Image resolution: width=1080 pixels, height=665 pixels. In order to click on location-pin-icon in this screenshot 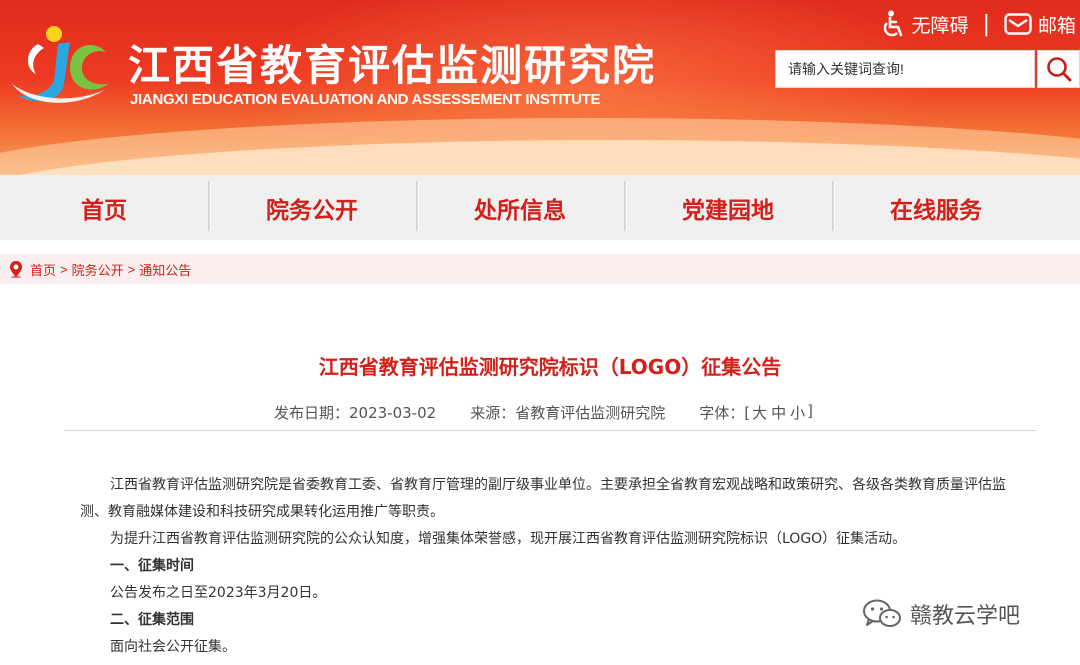, I will do `click(16, 269)`.